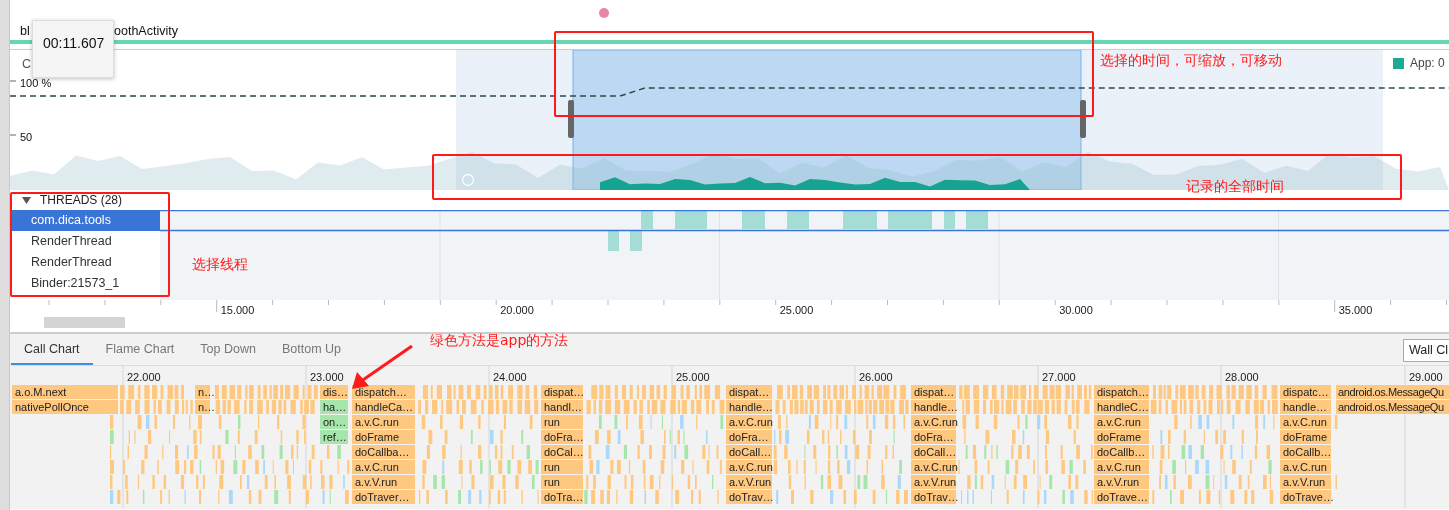 This screenshot has width=1449, height=510. I want to click on clock-dropdown: Wall Cl, so click(1426, 350).